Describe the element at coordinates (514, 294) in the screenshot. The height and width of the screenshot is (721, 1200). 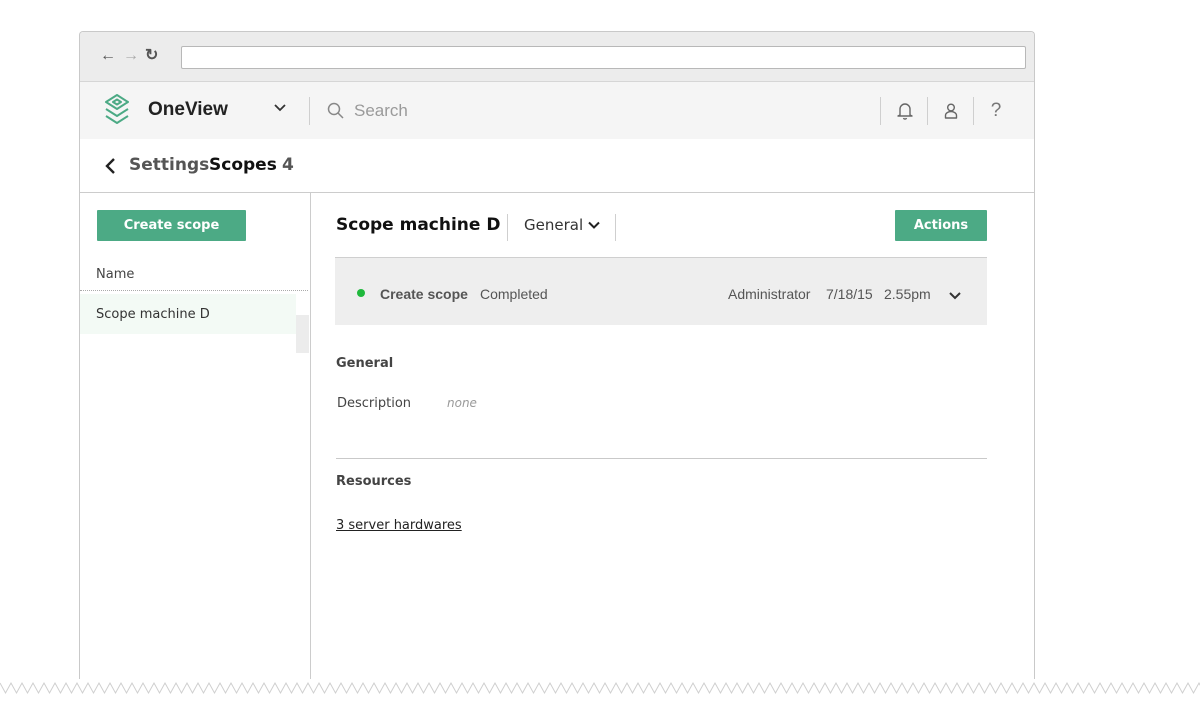
I see `activity-status: Completed` at that location.